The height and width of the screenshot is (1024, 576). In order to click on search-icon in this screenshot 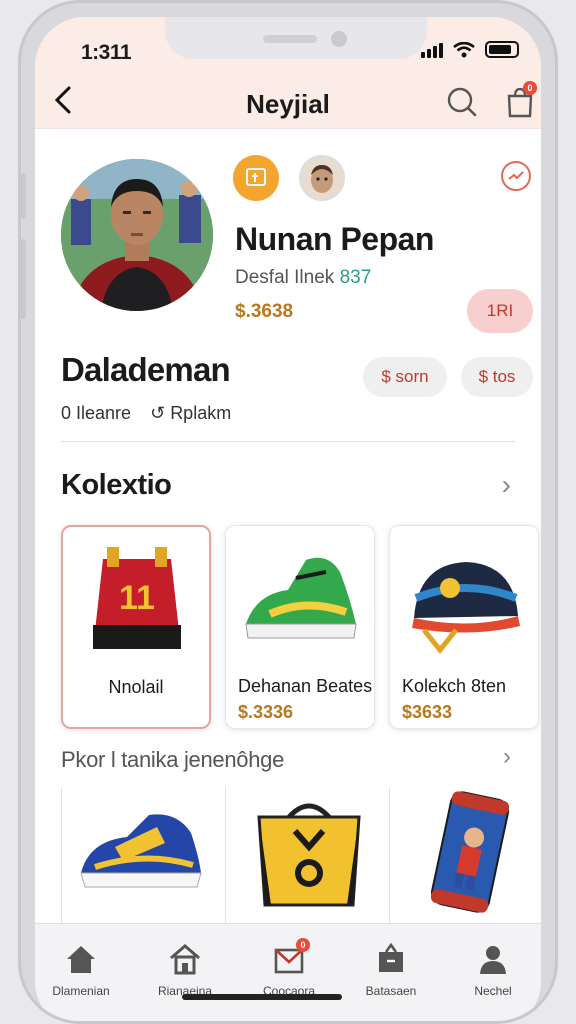, I will do `click(462, 102)`.